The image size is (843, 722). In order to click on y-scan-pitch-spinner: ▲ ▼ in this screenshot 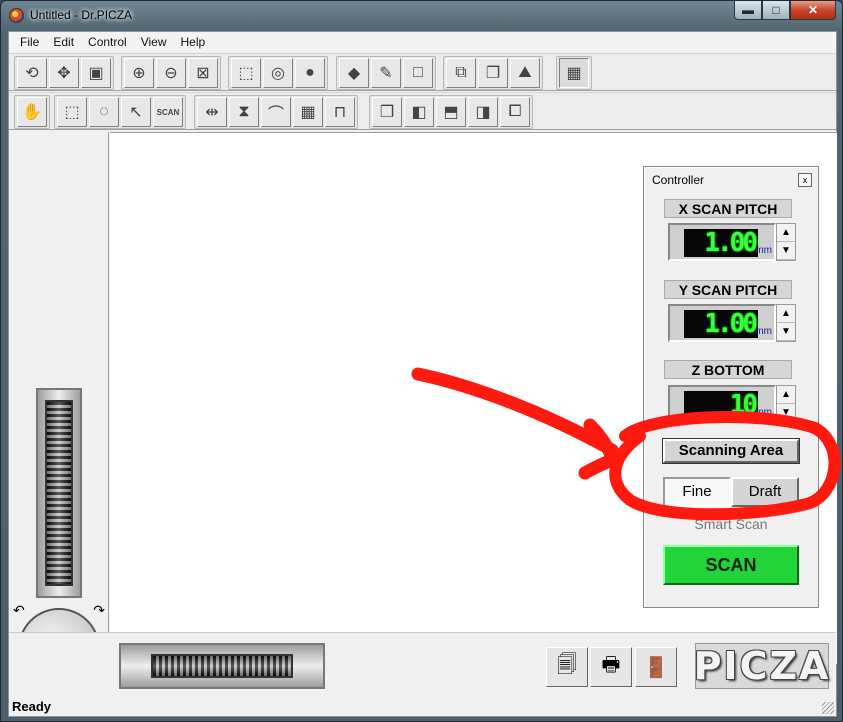, I will do `click(786, 323)`.